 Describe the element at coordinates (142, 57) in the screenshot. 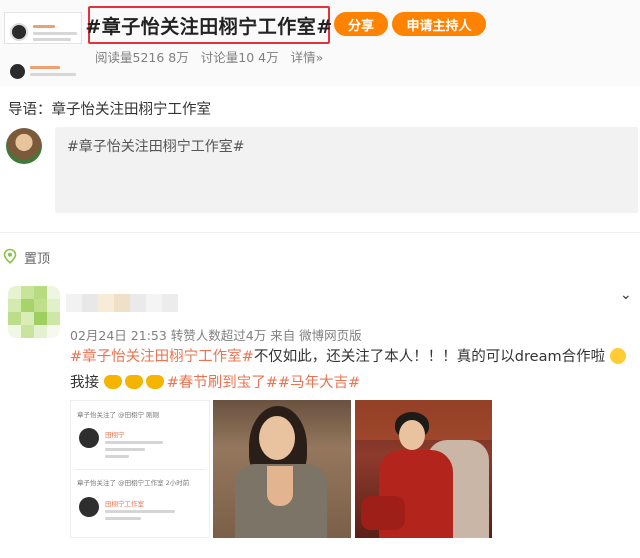

I see `read-count: 阅读量5216 8万` at that location.